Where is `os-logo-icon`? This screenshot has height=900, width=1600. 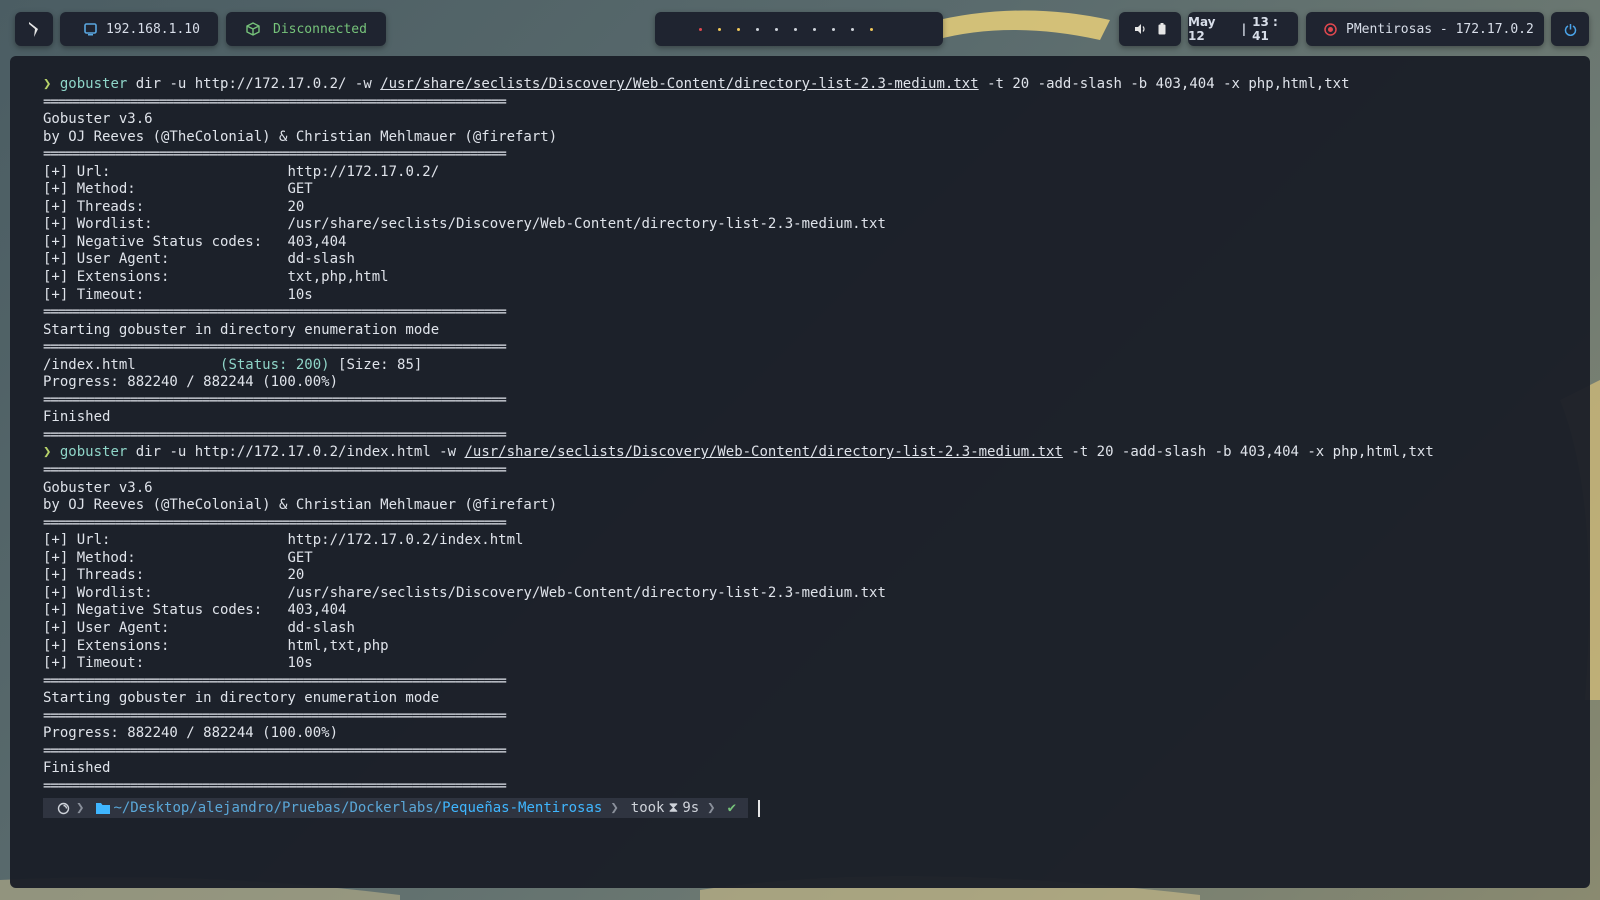 os-logo-icon is located at coordinates (63, 808).